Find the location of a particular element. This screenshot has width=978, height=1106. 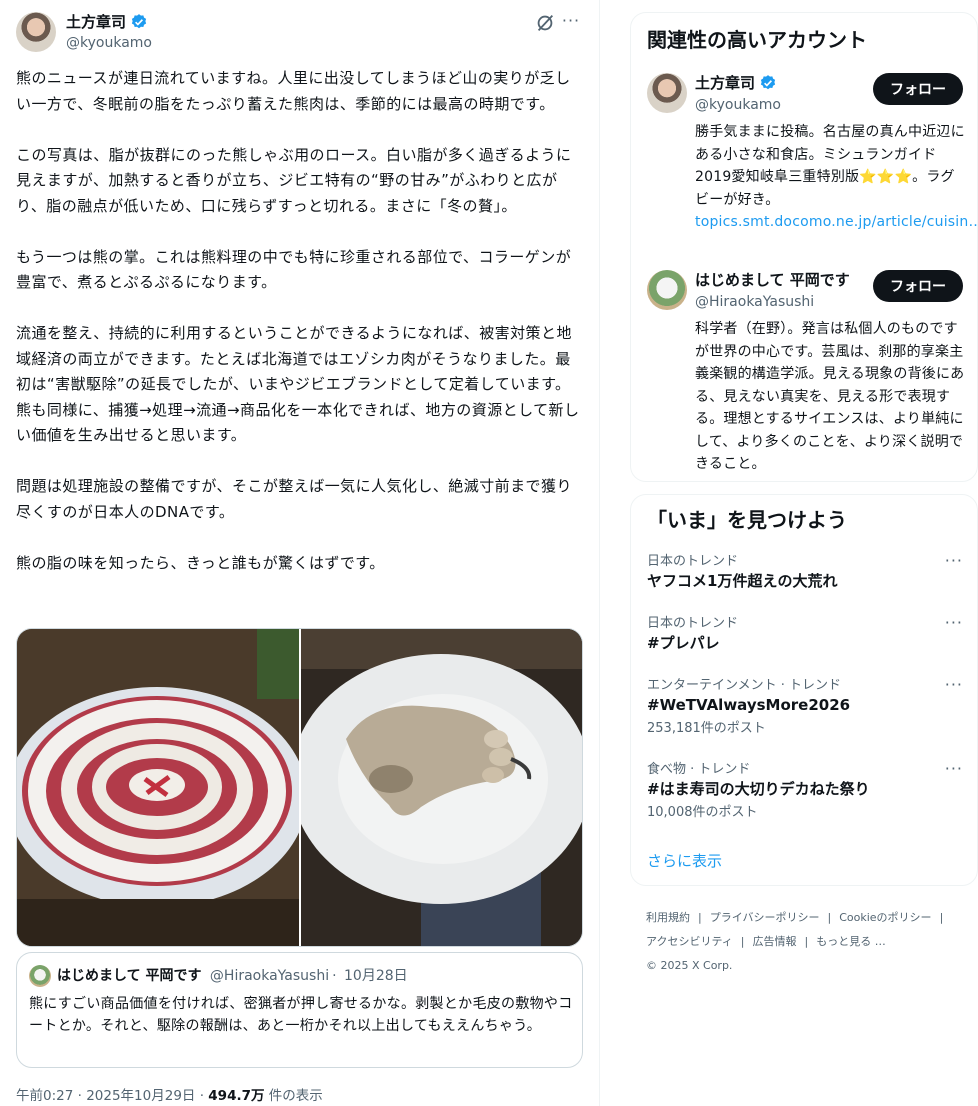

author-avatar is located at coordinates (36, 32).